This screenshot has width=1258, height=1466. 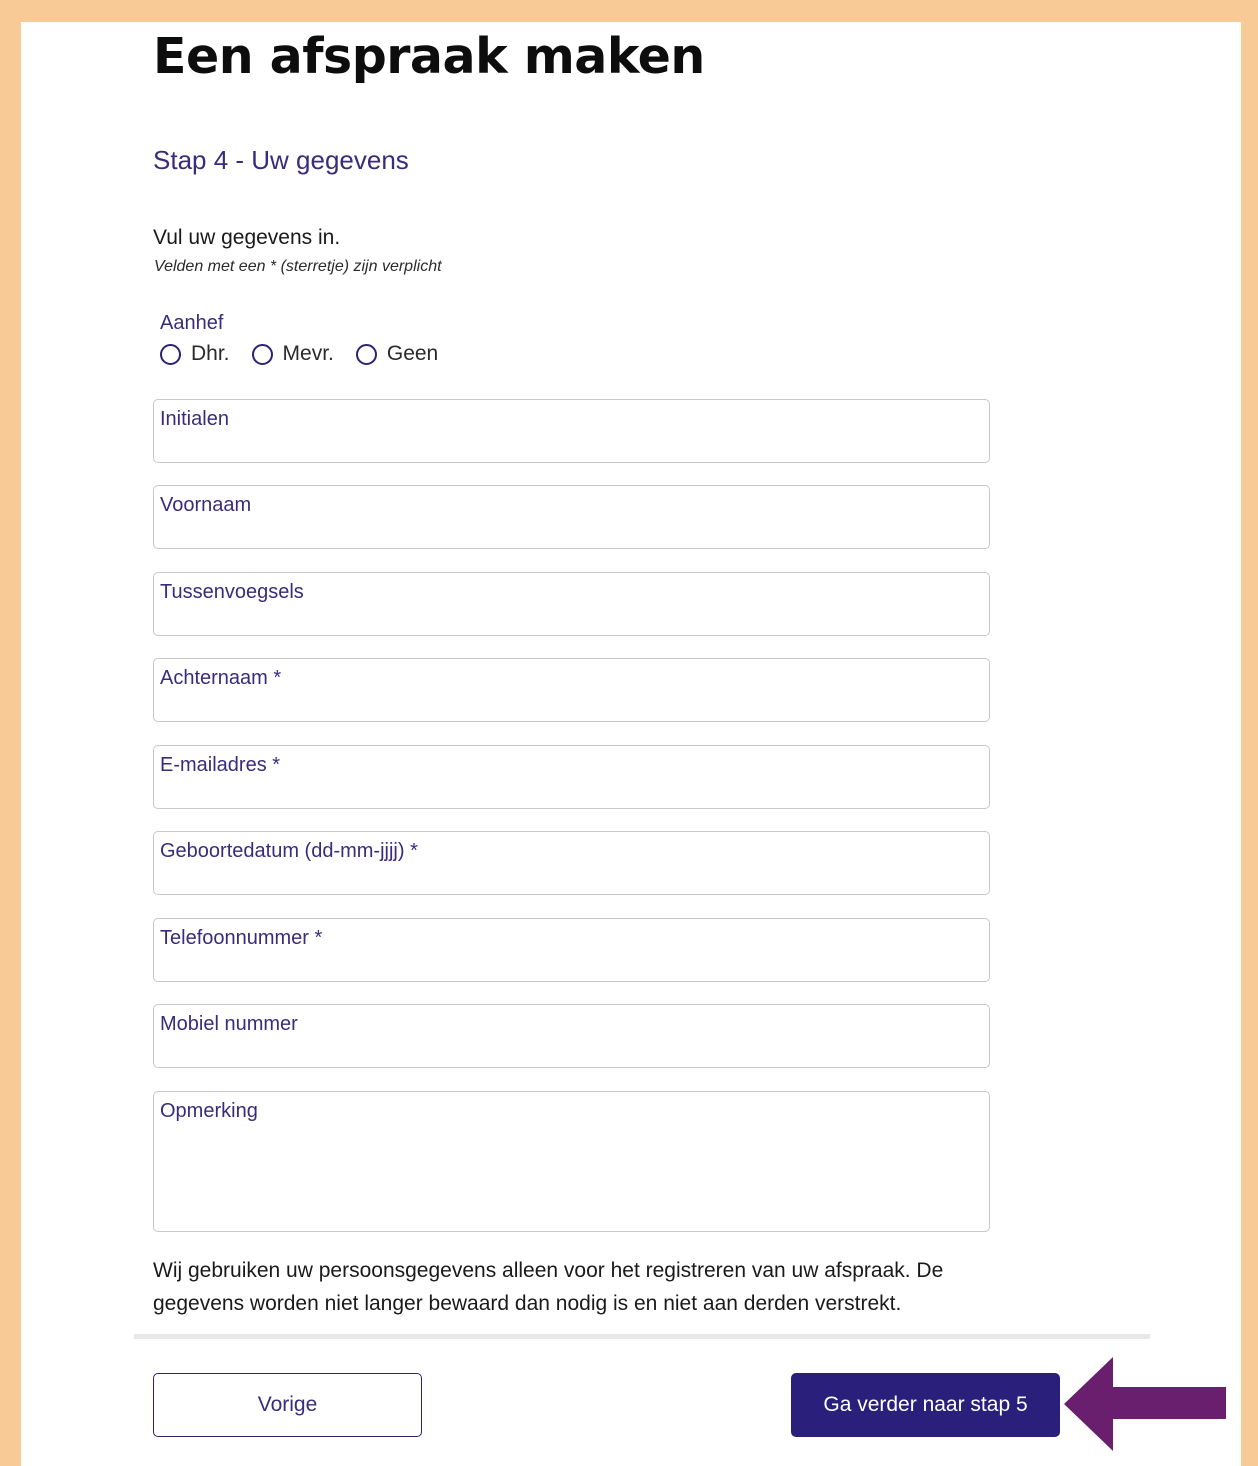 I want to click on mobile-field: Mobiel nummer, so click(x=571, y=1036).